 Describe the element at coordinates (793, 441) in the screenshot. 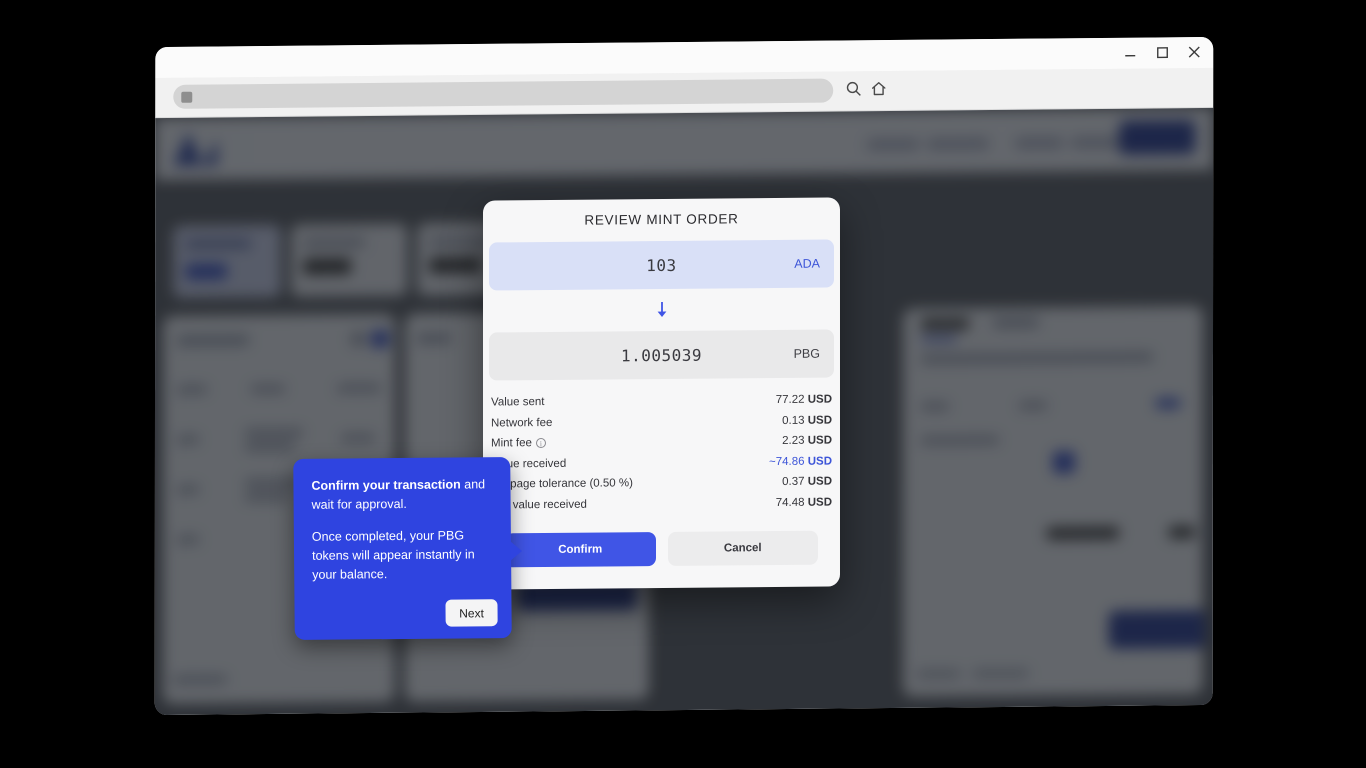

I see `fee-row-amount-value: 2.23` at that location.